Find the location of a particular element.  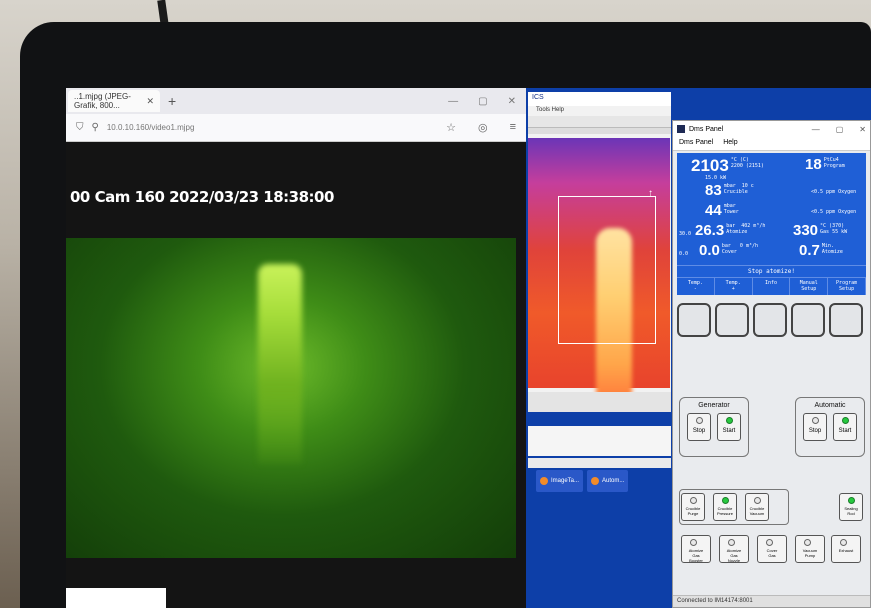

exhaust-button: Exhaust is located at coordinates (846, 549).